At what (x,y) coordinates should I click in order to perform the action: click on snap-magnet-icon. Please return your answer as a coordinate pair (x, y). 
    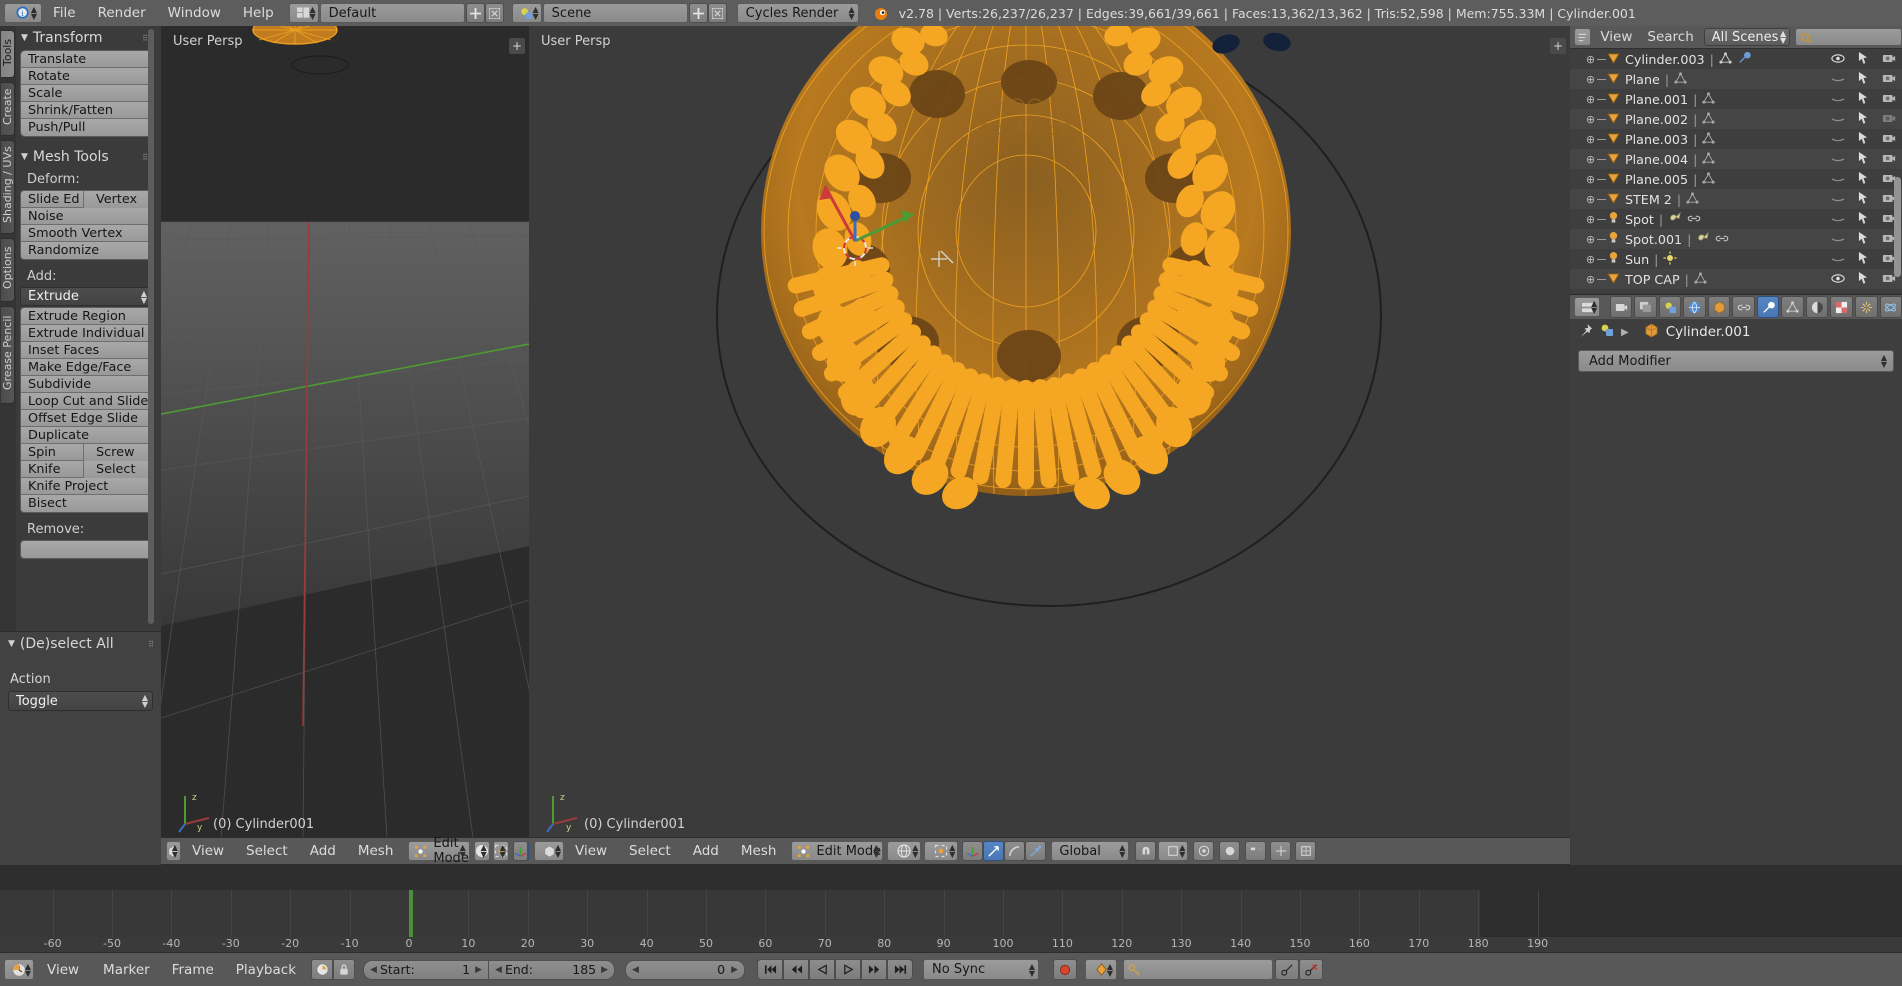
    Looking at the image, I should click on (1146, 851).